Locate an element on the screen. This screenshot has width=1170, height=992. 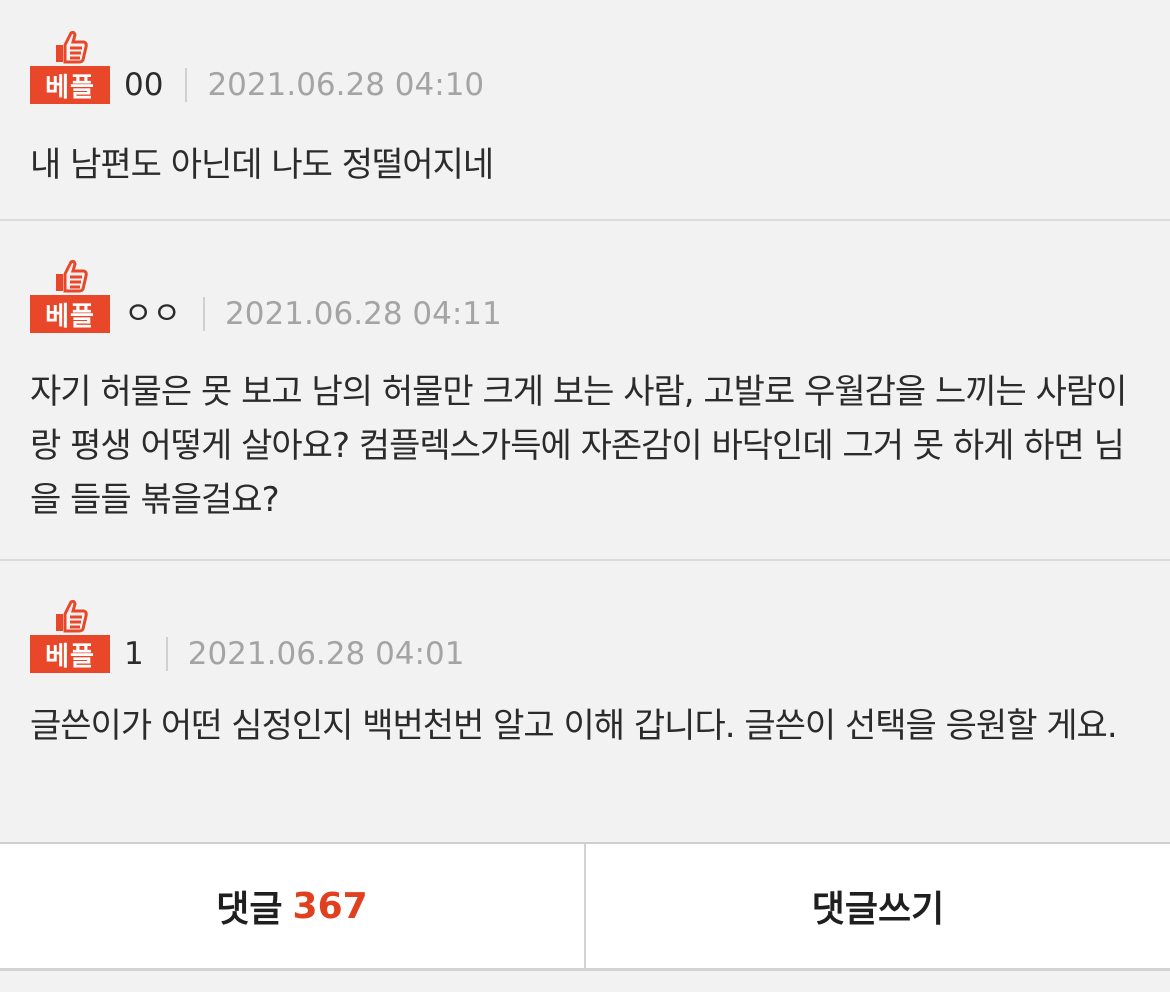
comment-text: 내 남편도 아닌데 나도 정떨어지네 is located at coordinates (262, 165).